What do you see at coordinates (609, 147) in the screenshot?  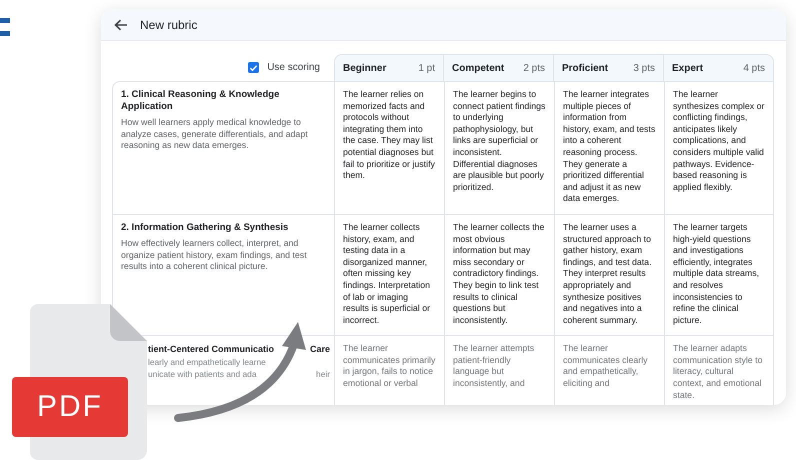 I see `level-description: The learner integrates multiple pieces of information from history, exam, and tests into a coherent reasoning process. They generate a prioritized differential and adjust it as new data emerges.` at bounding box center [609, 147].